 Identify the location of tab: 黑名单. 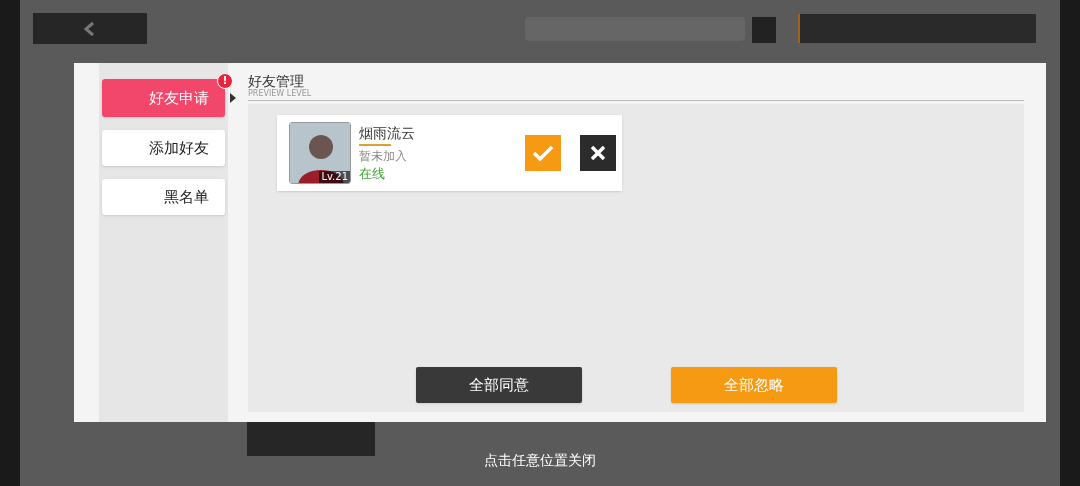
(163, 197).